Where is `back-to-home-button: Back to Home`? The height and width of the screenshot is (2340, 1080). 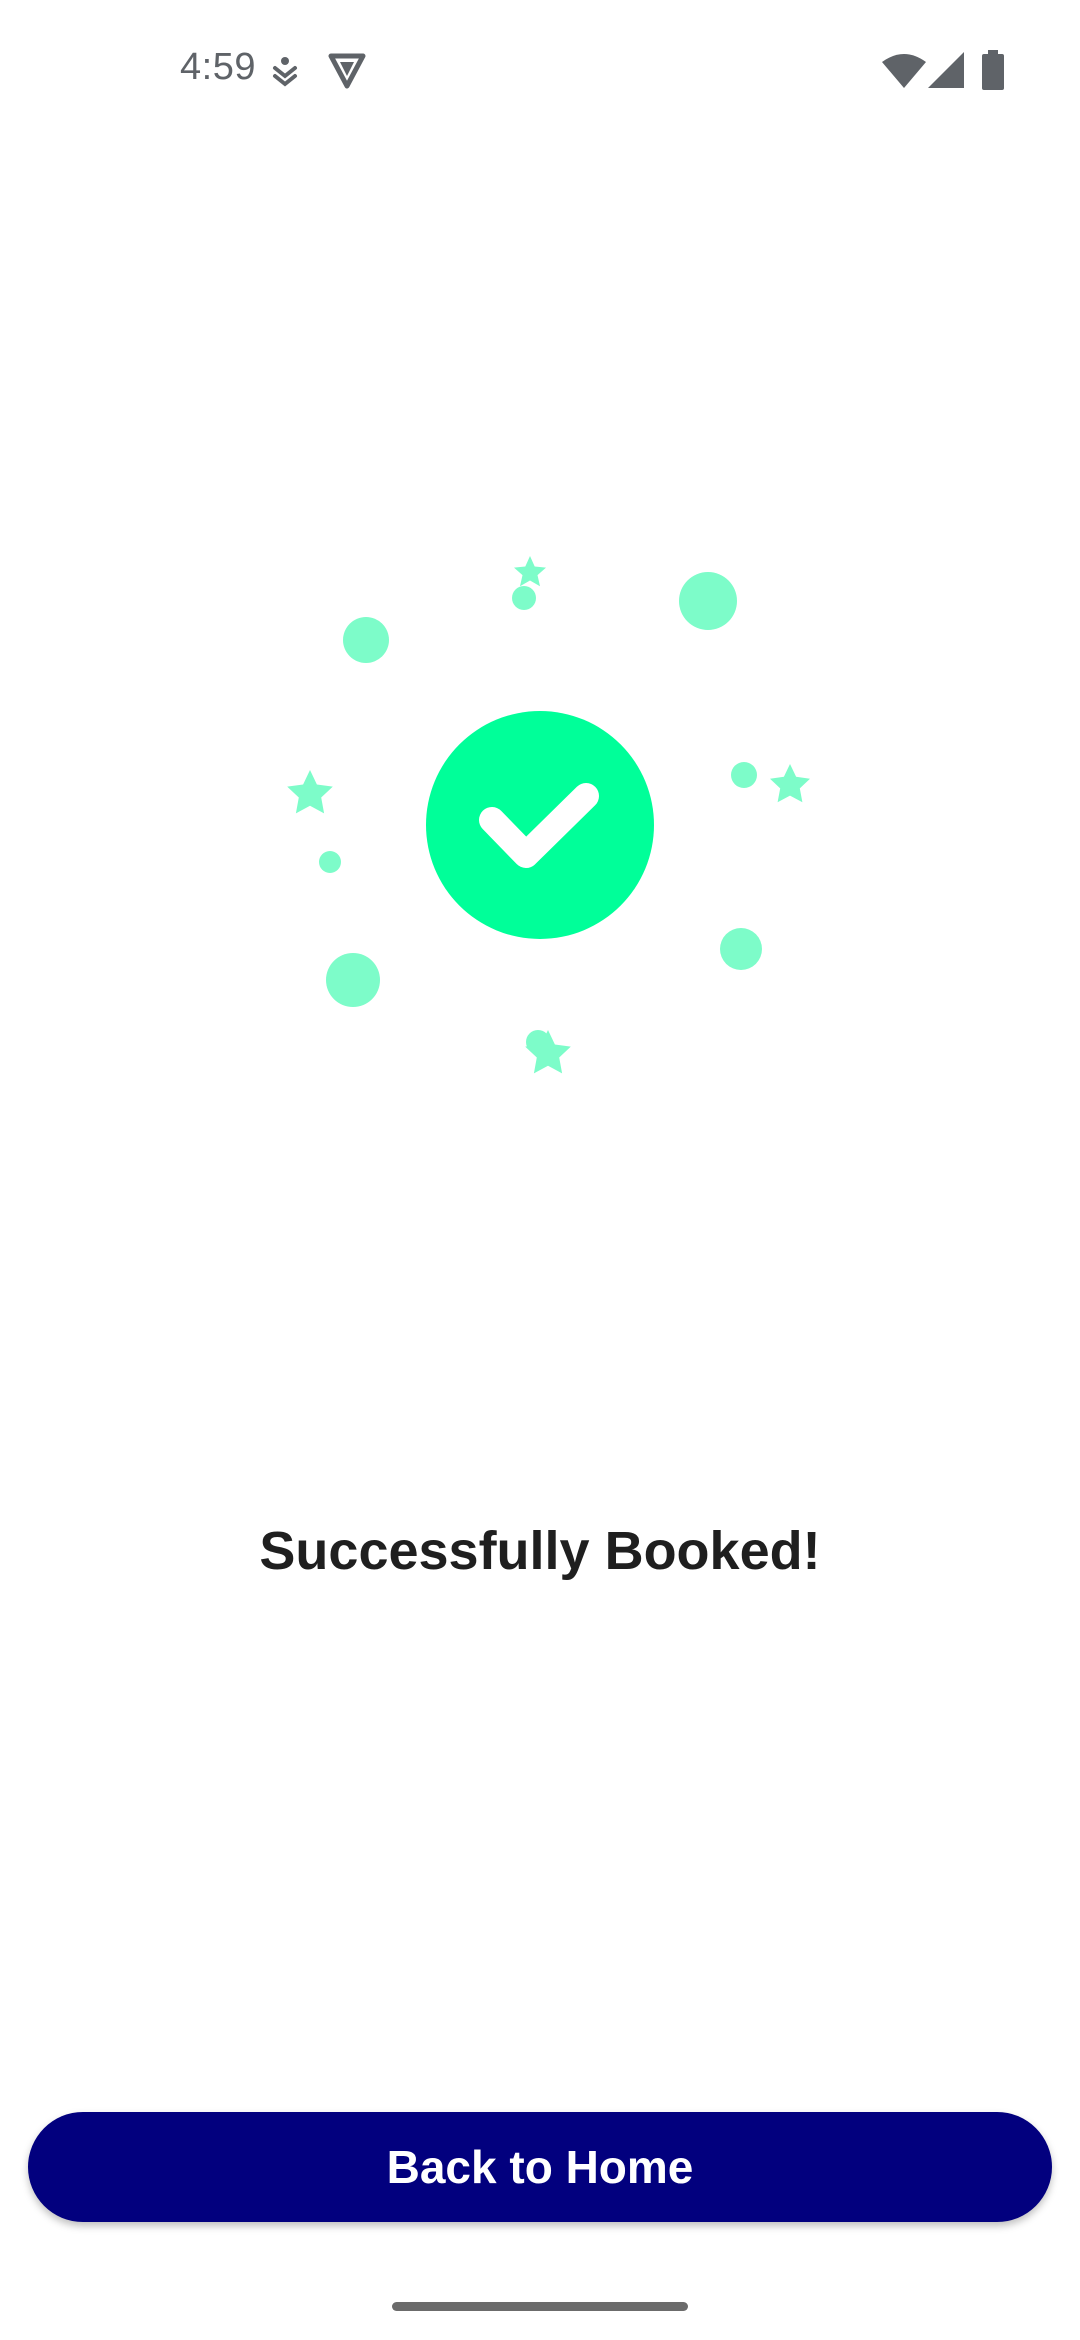
back-to-home-button: Back to Home is located at coordinates (540, 2167).